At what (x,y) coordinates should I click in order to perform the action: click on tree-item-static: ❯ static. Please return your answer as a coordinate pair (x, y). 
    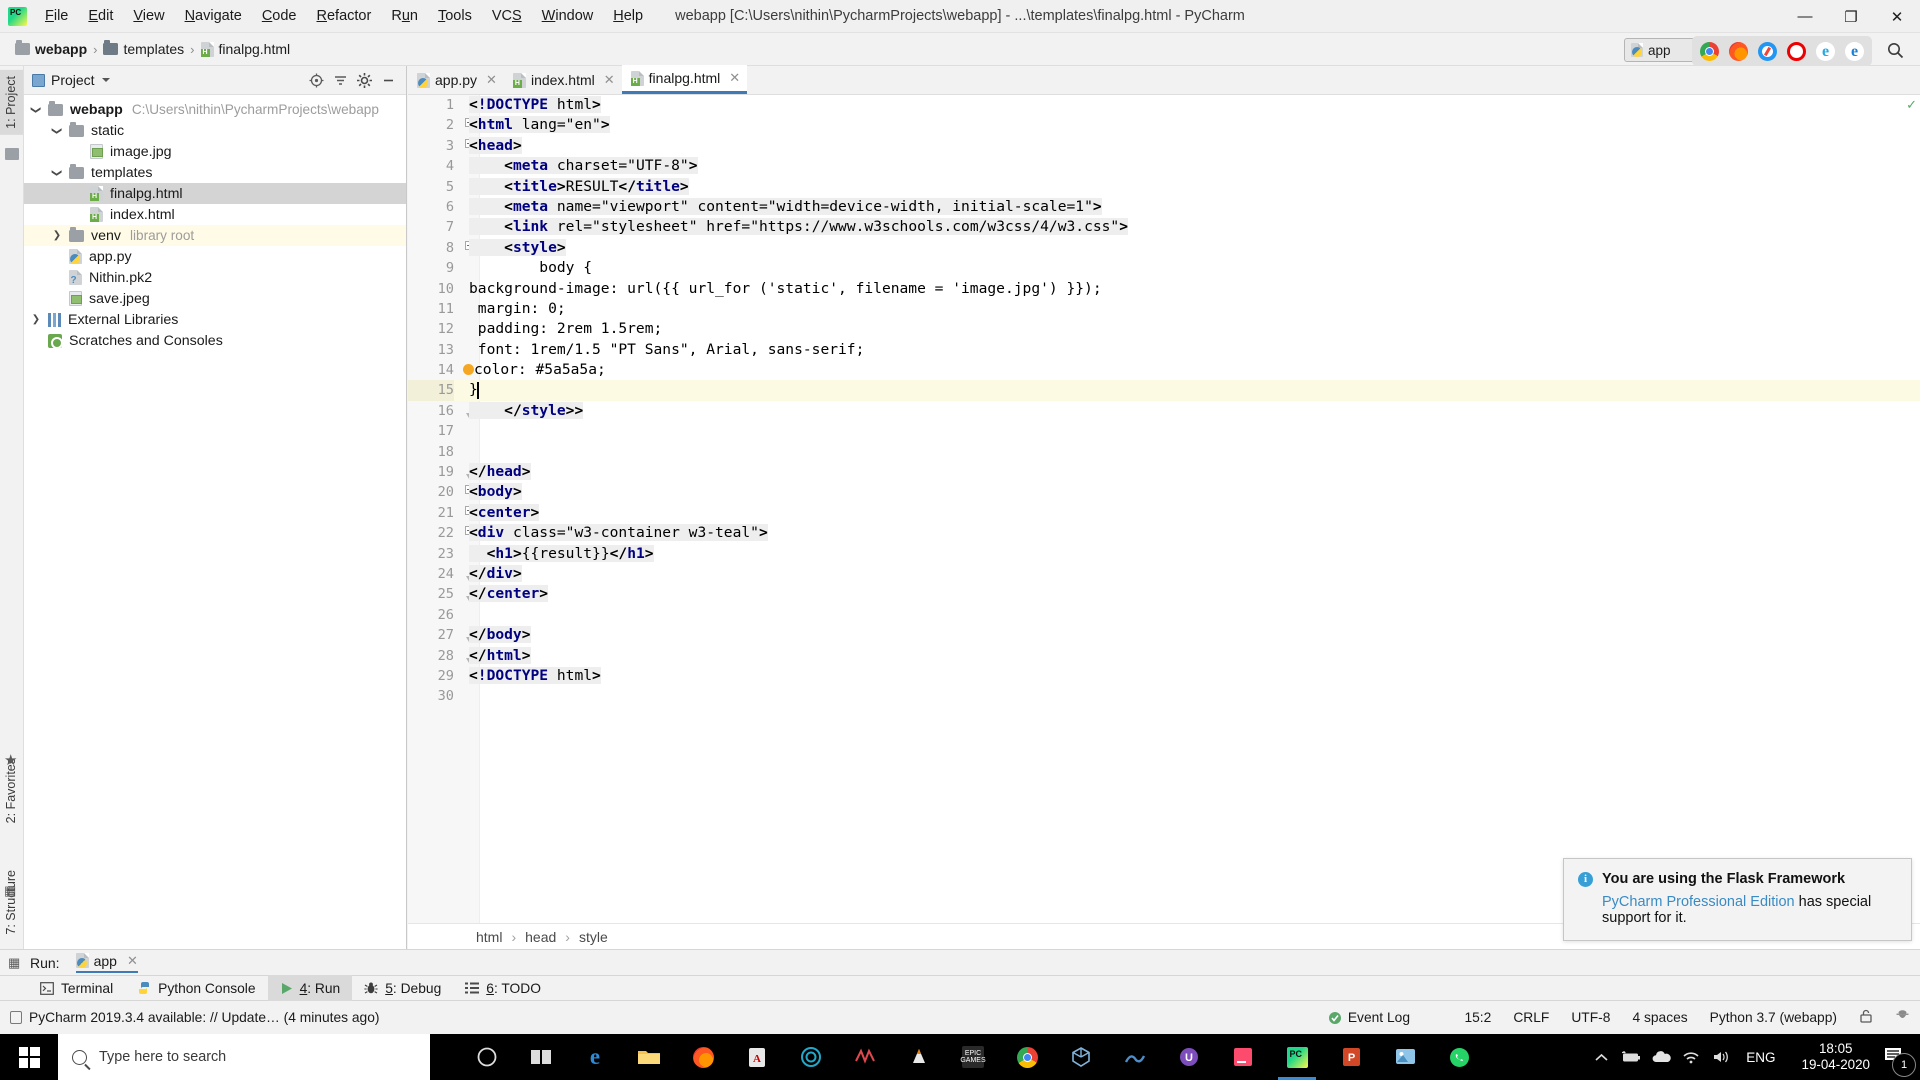
    Looking at the image, I should click on (215, 130).